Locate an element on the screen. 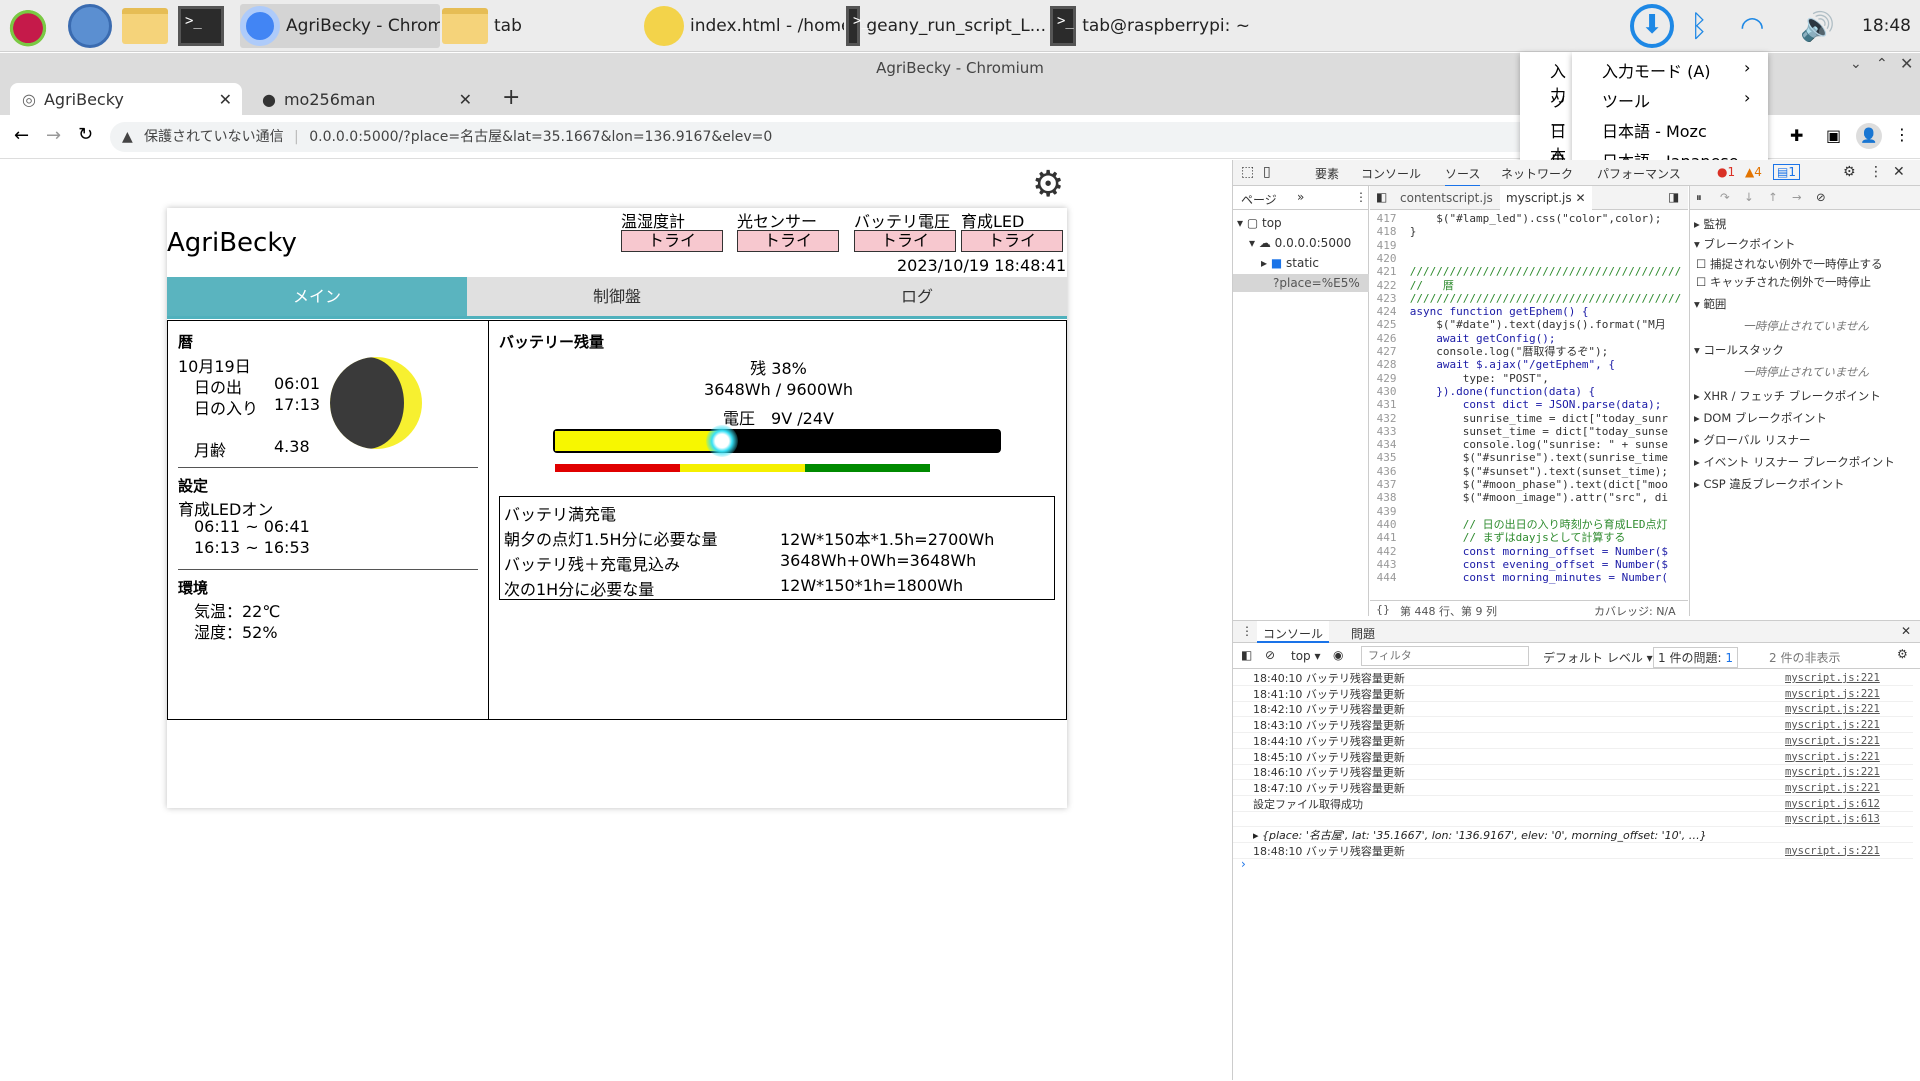 The height and width of the screenshot is (1081, 1920). code-line: 439 is located at coordinates (1390, 511).